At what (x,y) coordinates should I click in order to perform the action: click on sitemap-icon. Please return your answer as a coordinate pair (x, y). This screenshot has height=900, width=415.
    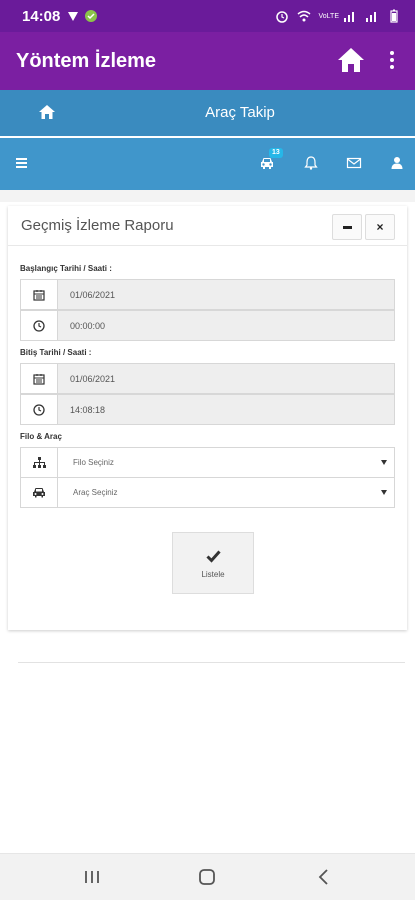
    Looking at the image, I should click on (39, 462).